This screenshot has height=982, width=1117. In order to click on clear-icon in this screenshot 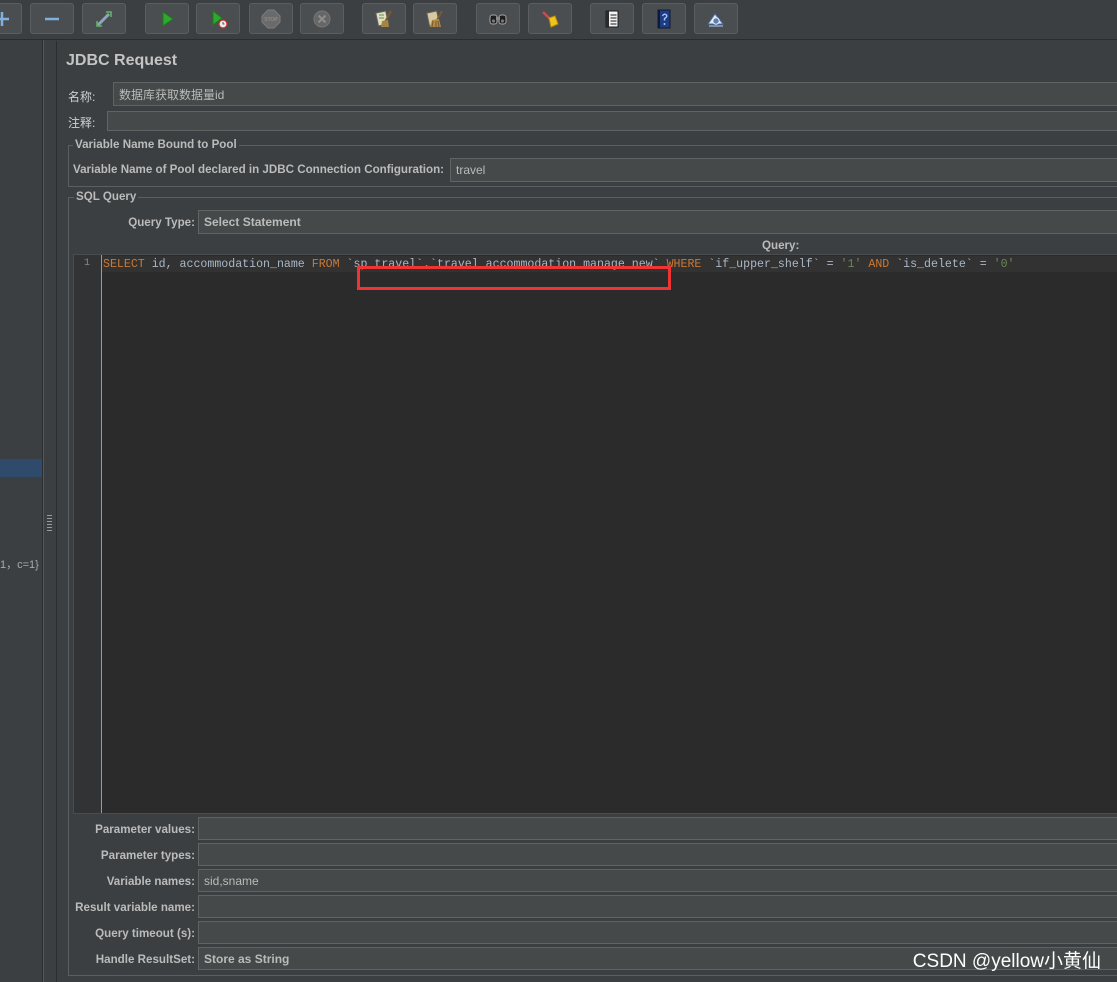, I will do `click(384, 19)`.